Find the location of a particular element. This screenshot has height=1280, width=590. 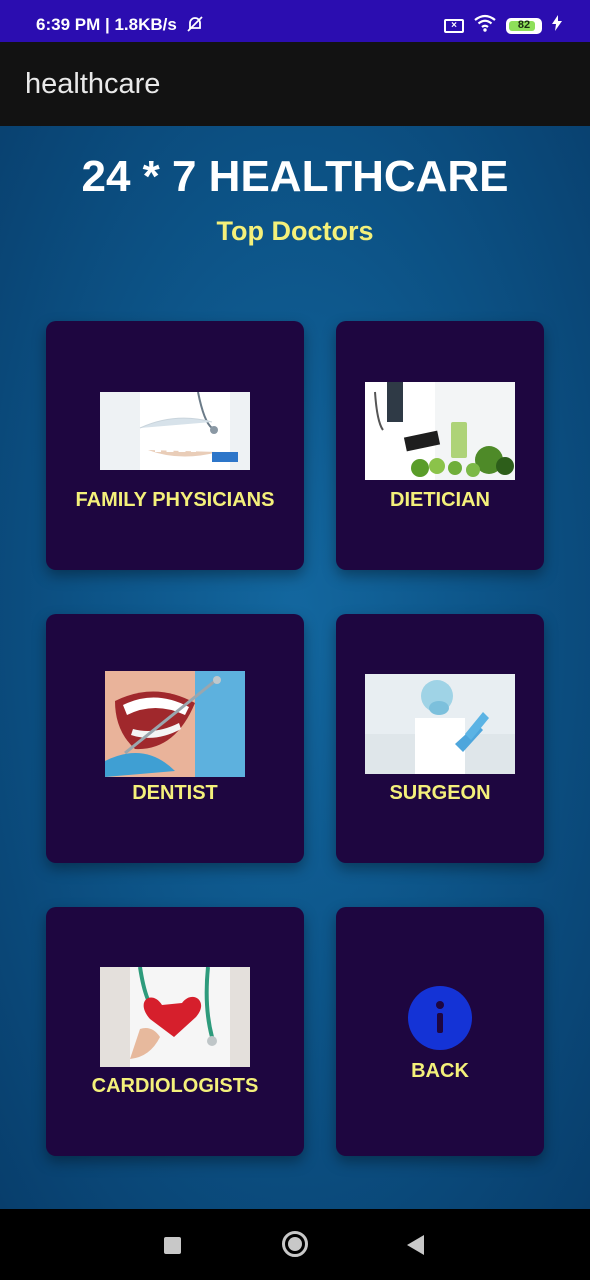

back-button: BACK is located at coordinates (440, 1031).